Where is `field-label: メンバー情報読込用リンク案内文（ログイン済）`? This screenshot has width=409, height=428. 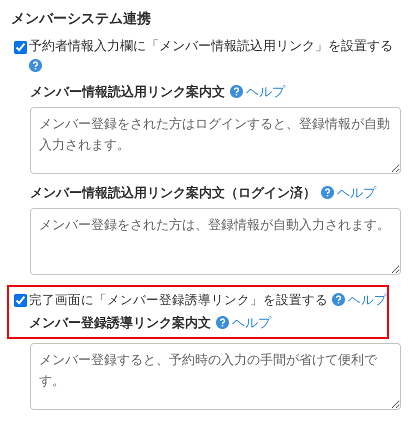
field-label: メンバー情報読込用リンク案内文（ログイン済） is located at coordinates (173, 193).